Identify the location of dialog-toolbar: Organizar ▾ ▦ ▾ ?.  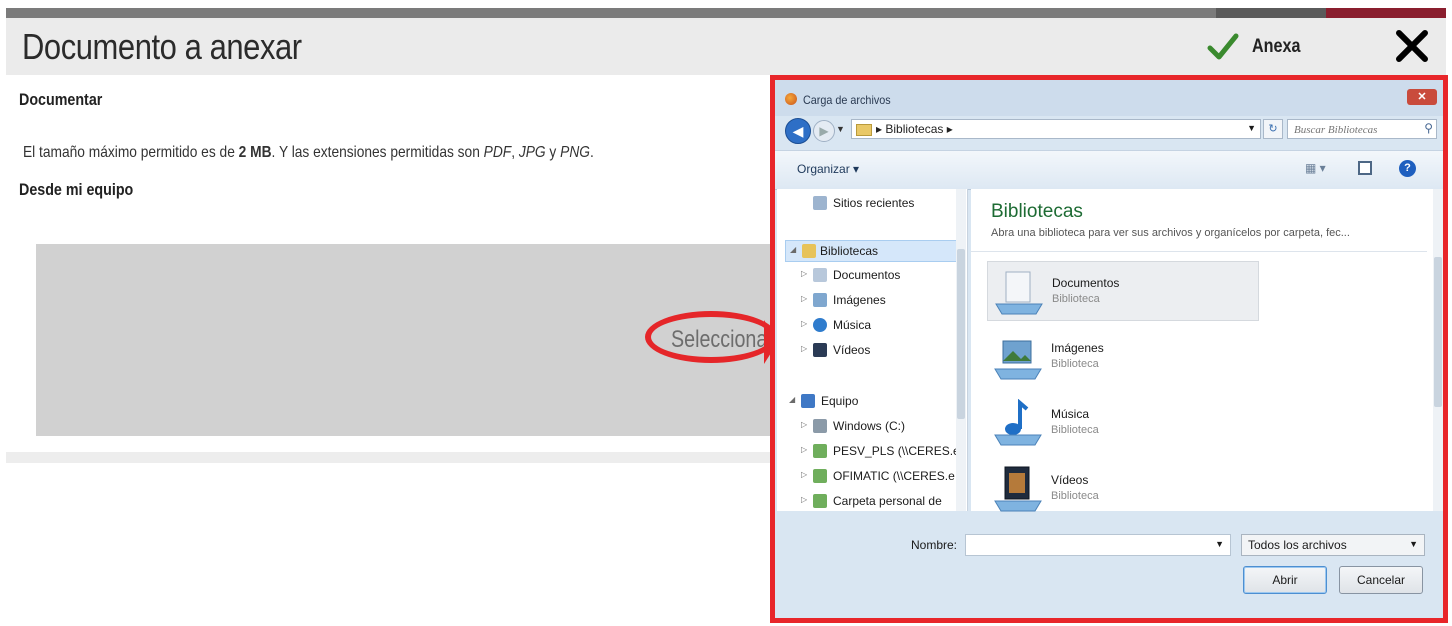
(1109, 170).